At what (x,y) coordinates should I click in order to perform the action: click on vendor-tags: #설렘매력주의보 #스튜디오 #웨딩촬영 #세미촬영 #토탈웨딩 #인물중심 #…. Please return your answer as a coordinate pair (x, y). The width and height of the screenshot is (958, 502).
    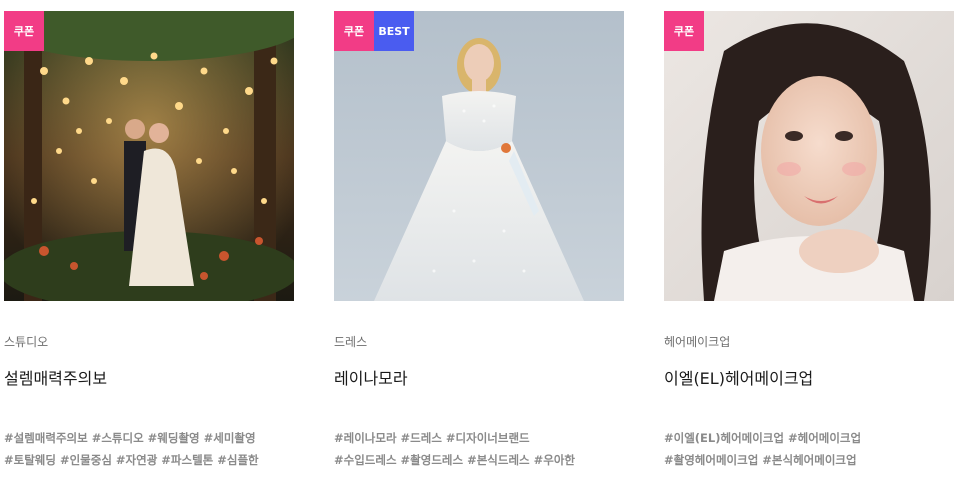
    Looking at the image, I should click on (149, 449).